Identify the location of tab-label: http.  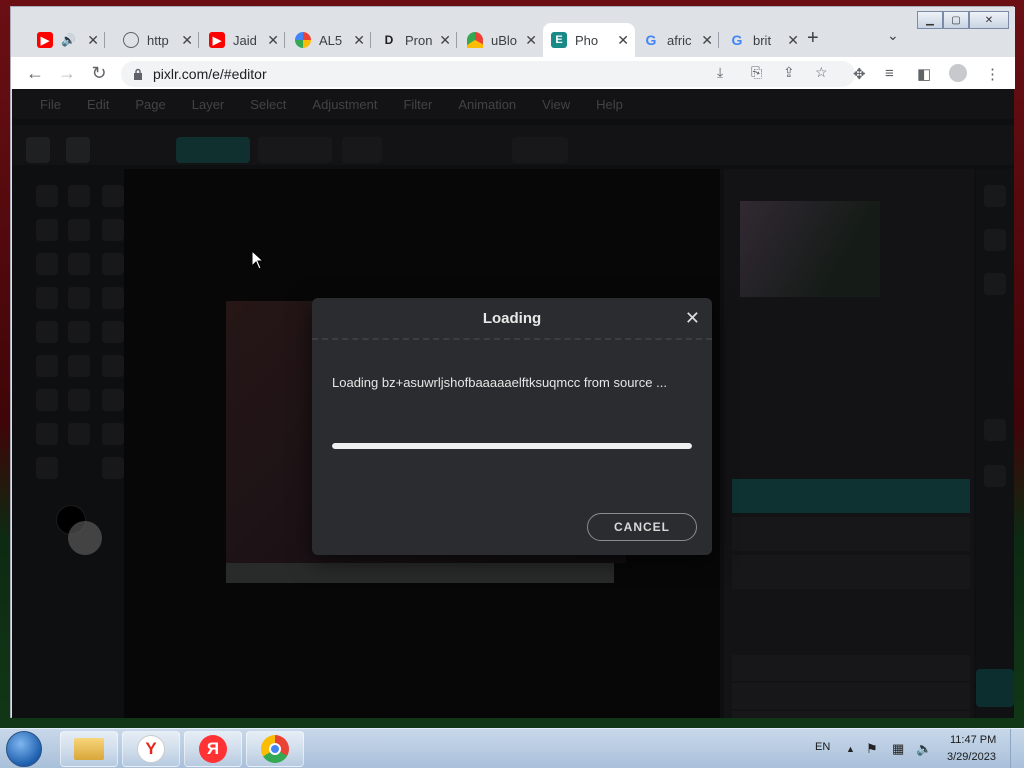
(158, 40).